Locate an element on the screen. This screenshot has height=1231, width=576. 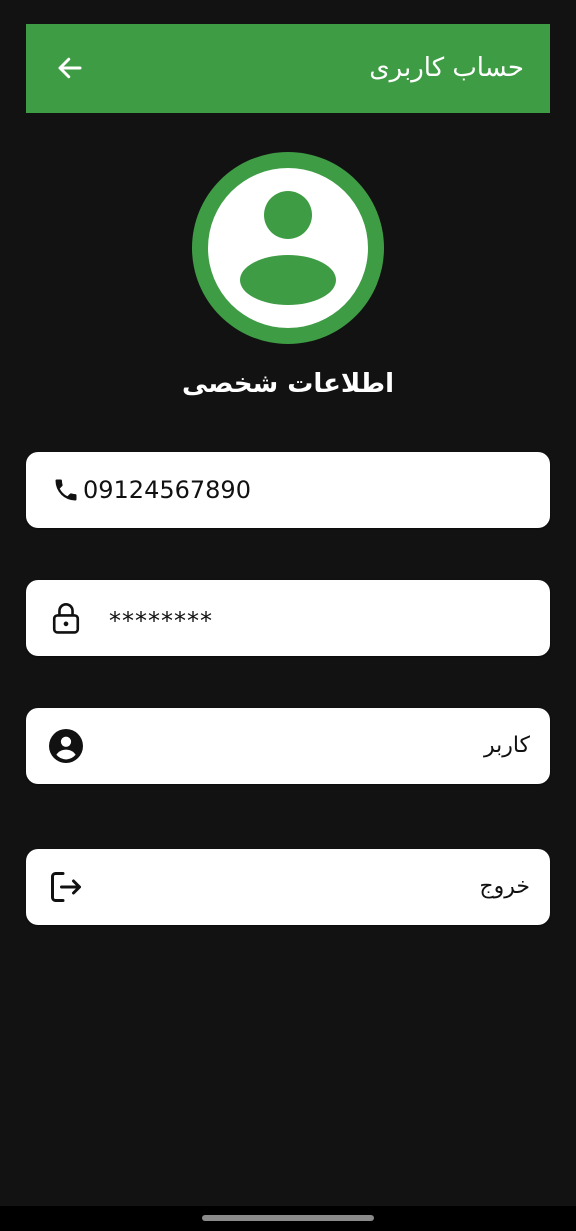
system-navigation-bar is located at coordinates (288, 1218).